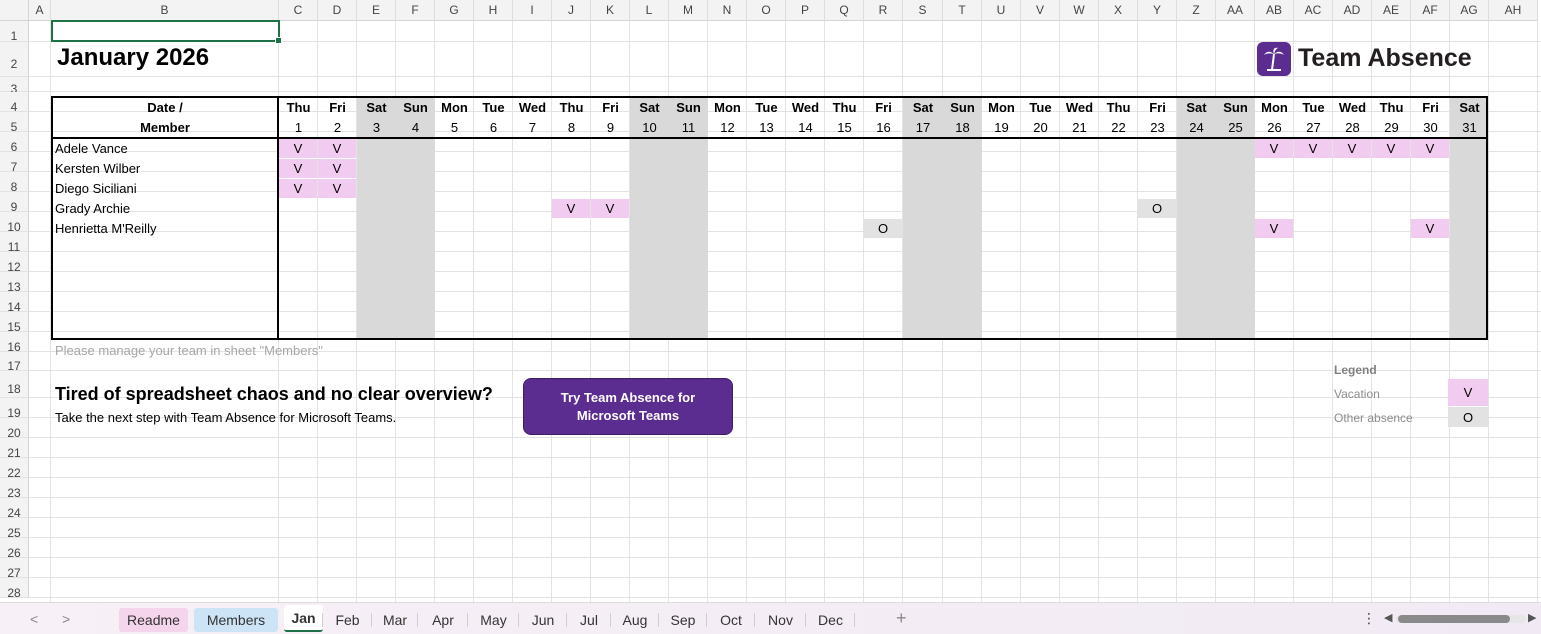  What do you see at coordinates (14, 59) in the screenshot?
I see `row-header-2: 2` at bounding box center [14, 59].